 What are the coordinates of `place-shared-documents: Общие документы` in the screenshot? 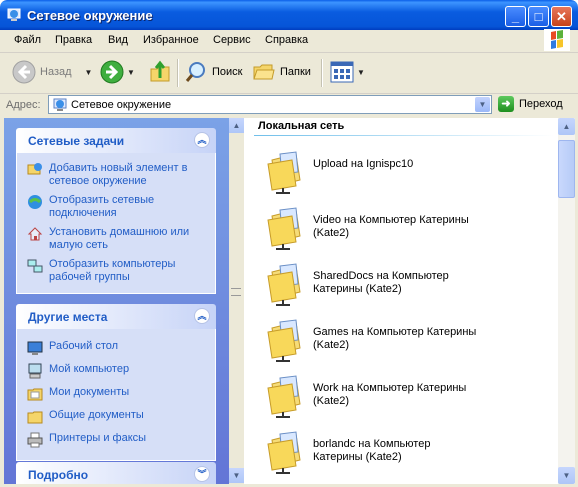 It's located at (116, 417).